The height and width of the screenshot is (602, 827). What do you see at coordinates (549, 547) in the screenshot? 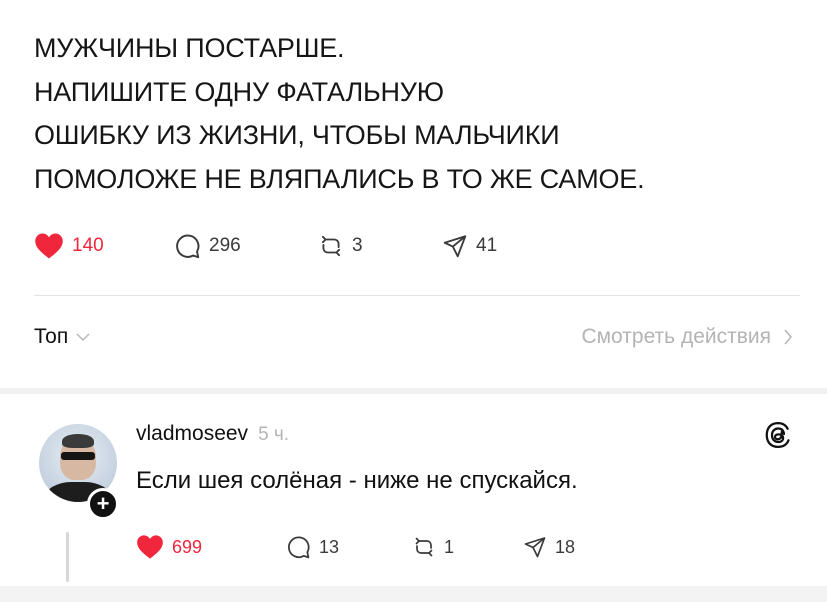
I see `share-button: 18` at bounding box center [549, 547].